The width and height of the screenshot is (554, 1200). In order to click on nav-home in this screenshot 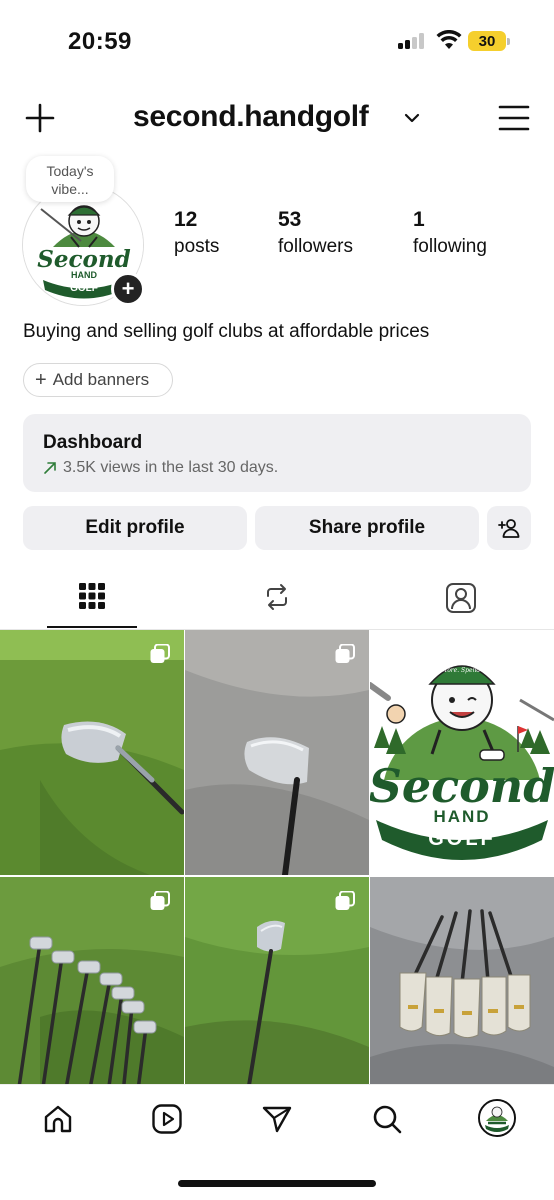, I will do `click(58, 1119)`.